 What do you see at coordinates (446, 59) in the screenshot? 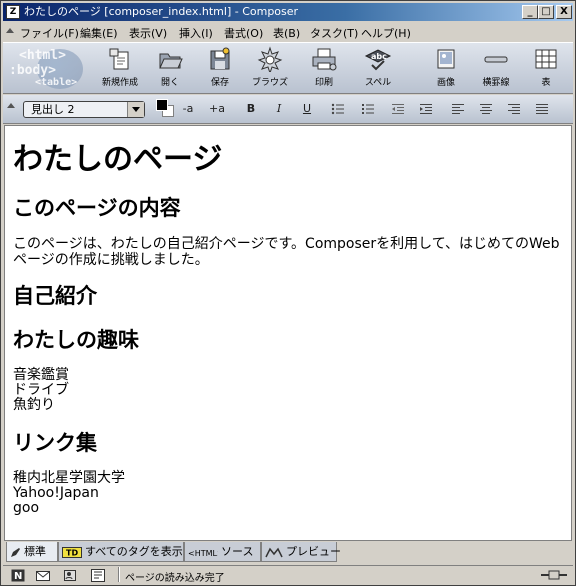
I see `image-icon` at bounding box center [446, 59].